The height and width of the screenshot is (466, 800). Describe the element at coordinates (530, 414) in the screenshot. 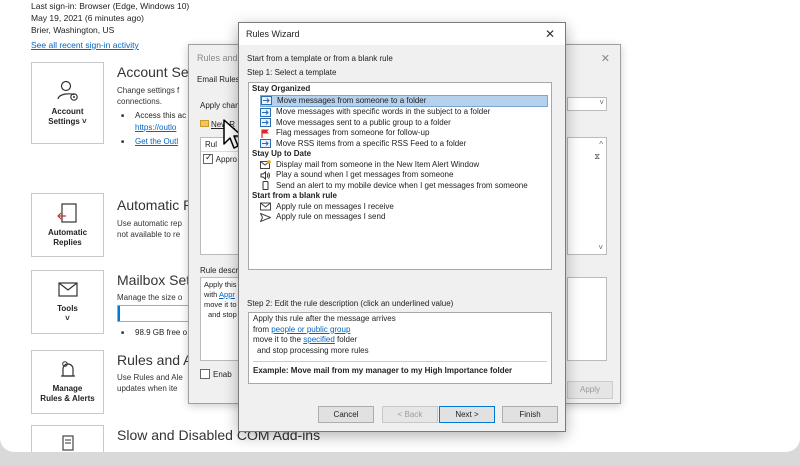

I see `finish-button: Finish` at that location.